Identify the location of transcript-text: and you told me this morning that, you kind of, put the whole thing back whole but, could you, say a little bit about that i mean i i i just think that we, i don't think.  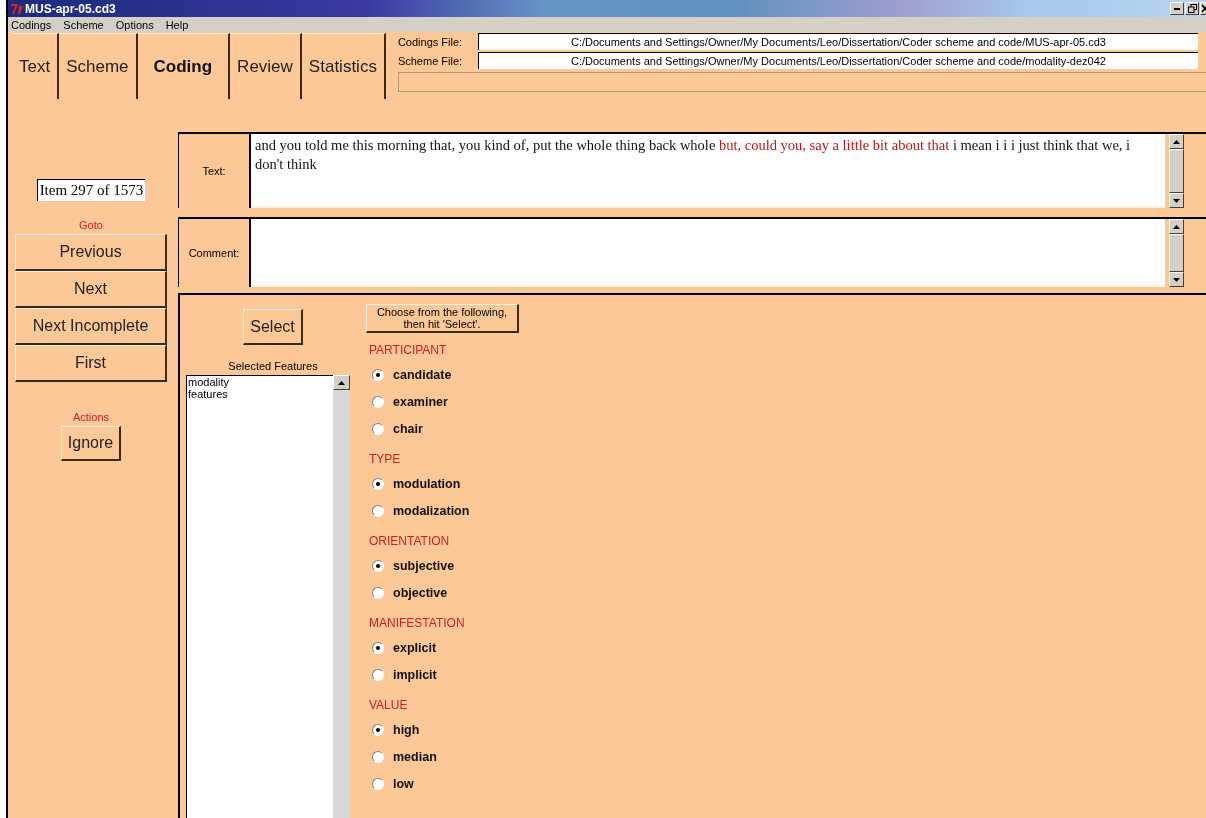
(693, 155).